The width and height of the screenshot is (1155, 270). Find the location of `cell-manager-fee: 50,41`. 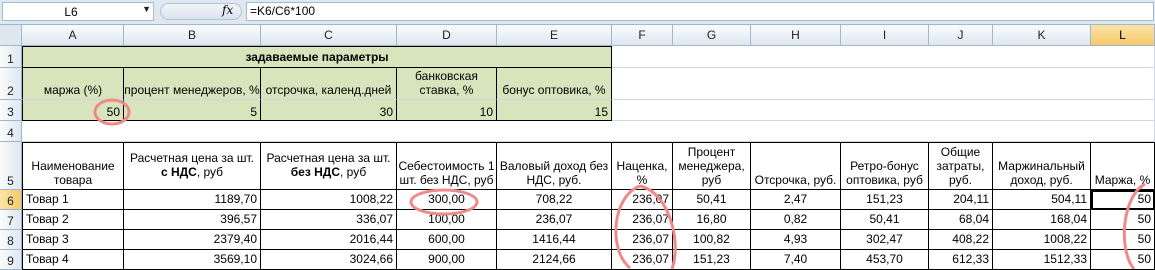

cell-manager-fee: 50,41 is located at coordinates (712, 200).